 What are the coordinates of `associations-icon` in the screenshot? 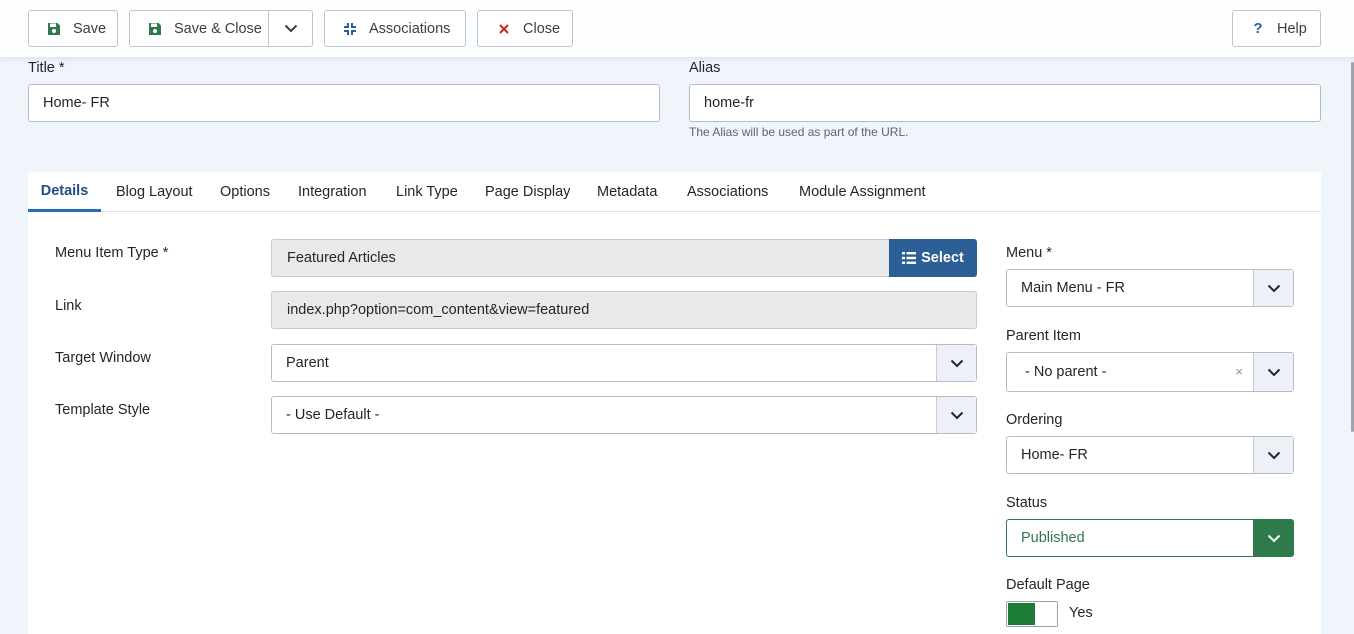 It's located at (350, 29).